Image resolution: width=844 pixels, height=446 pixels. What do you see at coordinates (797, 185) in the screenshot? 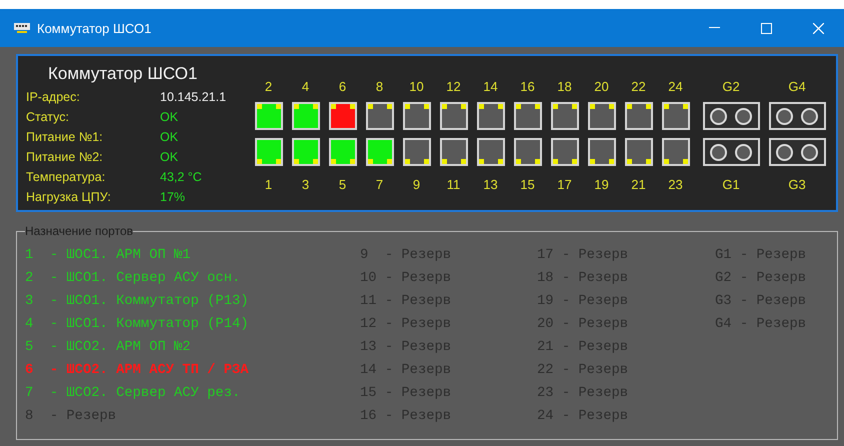
I see `port-label: G3` at bounding box center [797, 185].